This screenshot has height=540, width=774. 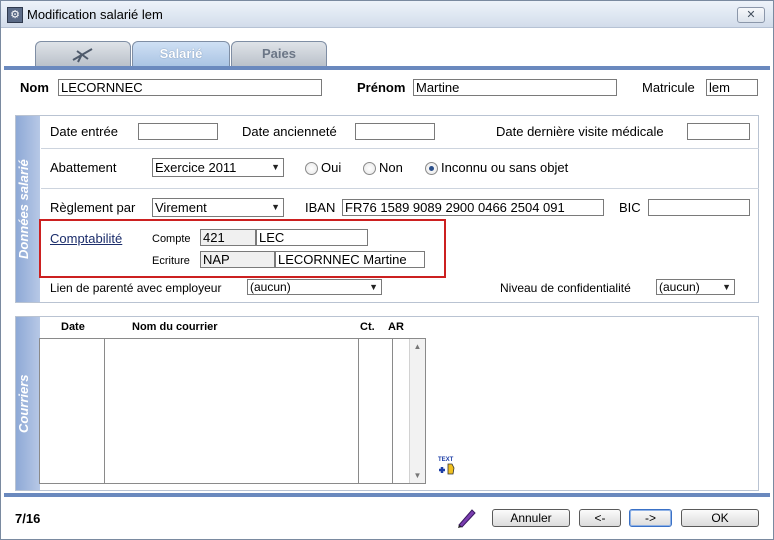 I want to click on prenom-label: Prénom, so click(x=381, y=87).